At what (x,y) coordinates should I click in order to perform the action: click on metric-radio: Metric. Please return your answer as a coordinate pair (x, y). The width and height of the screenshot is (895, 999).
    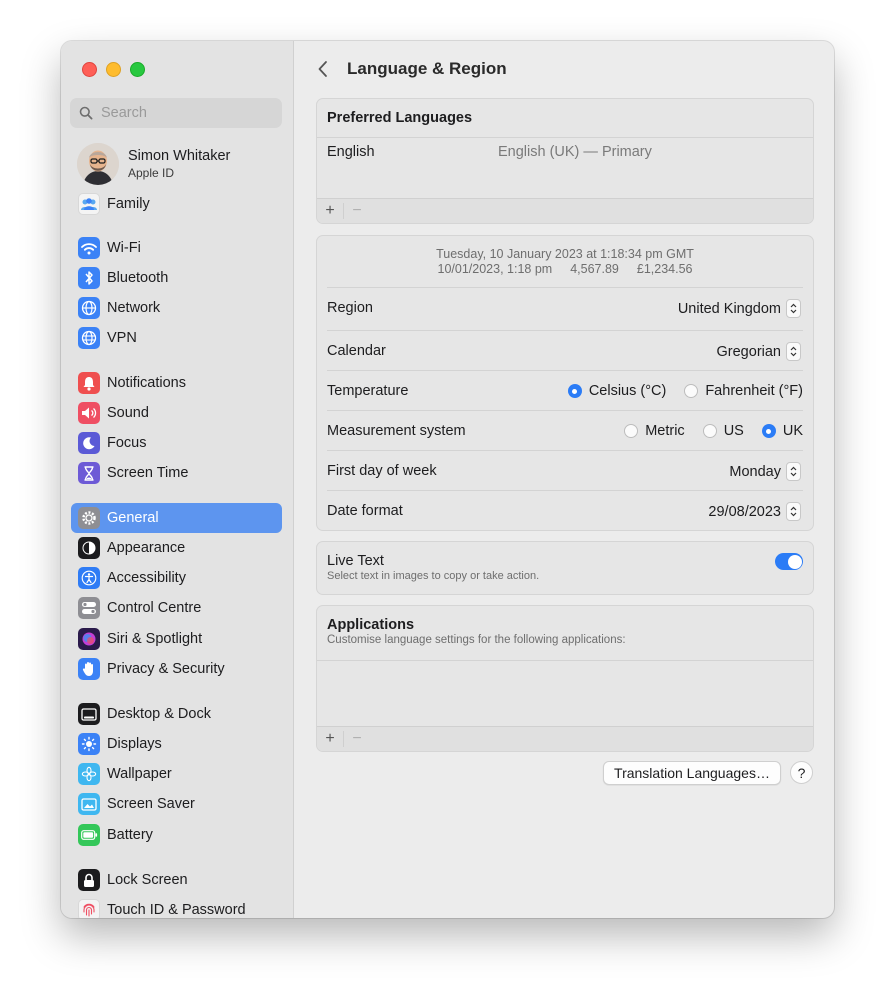
    Looking at the image, I should click on (654, 431).